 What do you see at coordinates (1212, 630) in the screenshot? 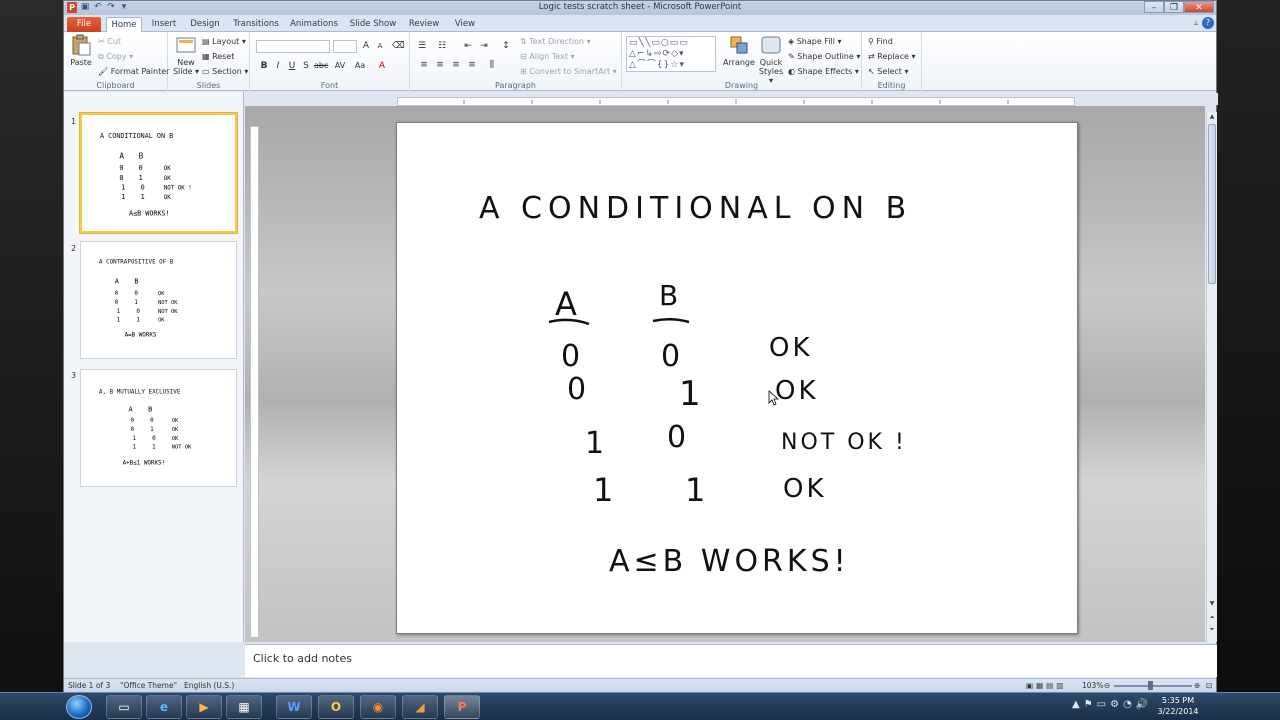
I see `next-slide-icon: ⏷` at bounding box center [1212, 630].